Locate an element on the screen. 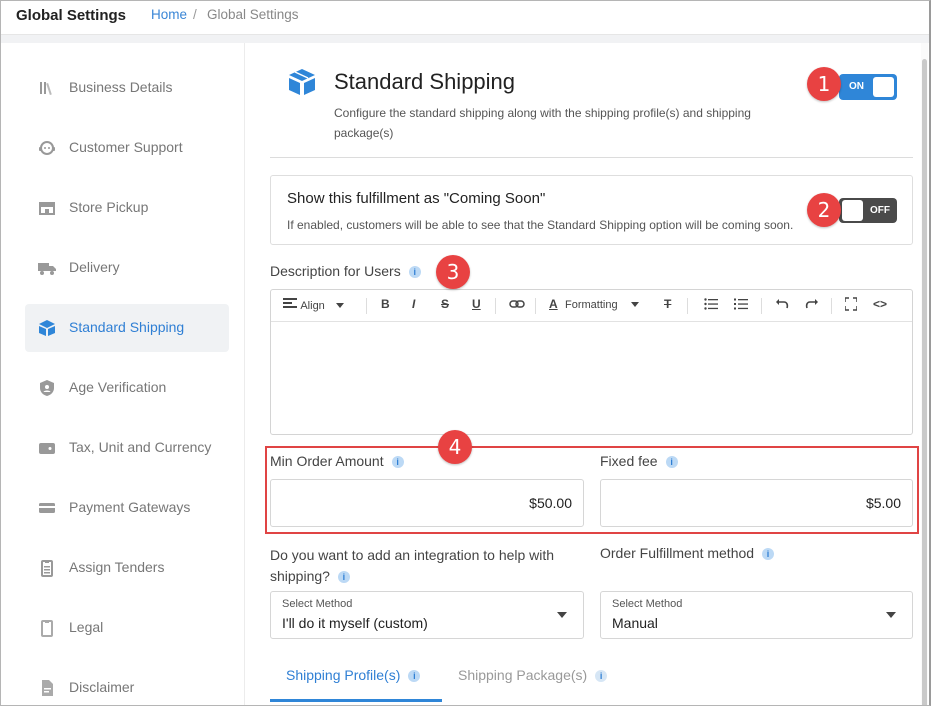  integration-label-line2: shipping? is located at coordinates (300, 576).